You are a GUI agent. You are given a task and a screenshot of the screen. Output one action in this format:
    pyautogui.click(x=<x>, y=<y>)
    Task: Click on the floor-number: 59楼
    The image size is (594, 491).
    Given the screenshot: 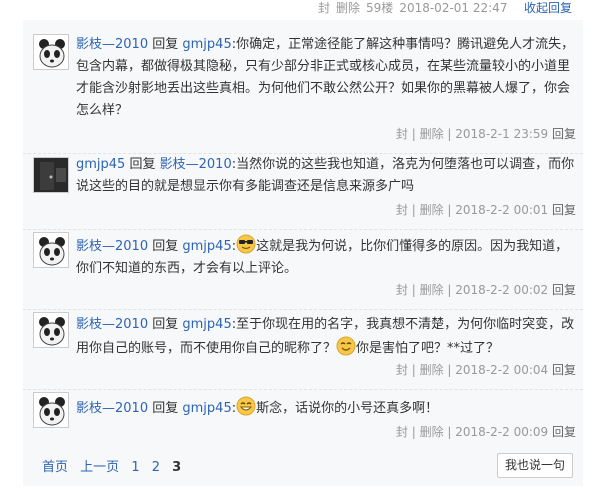 What is the action you would take?
    pyautogui.click(x=380, y=8)
    